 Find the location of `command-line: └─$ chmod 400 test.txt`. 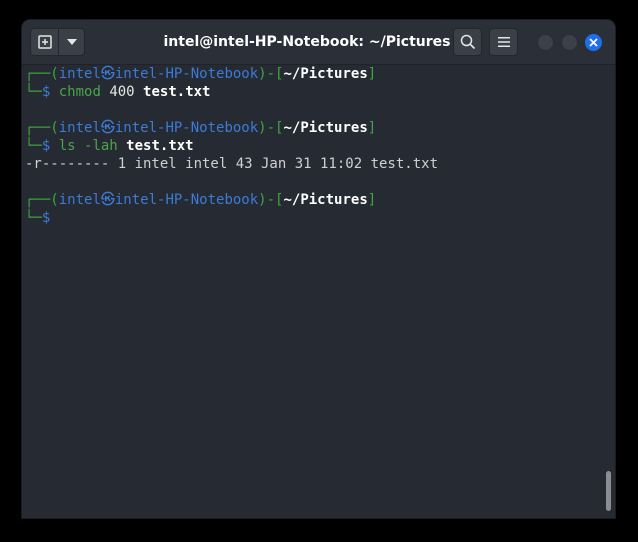

command-line: └─$ chmod 400 test.txt is located at coordinates (117, 92).